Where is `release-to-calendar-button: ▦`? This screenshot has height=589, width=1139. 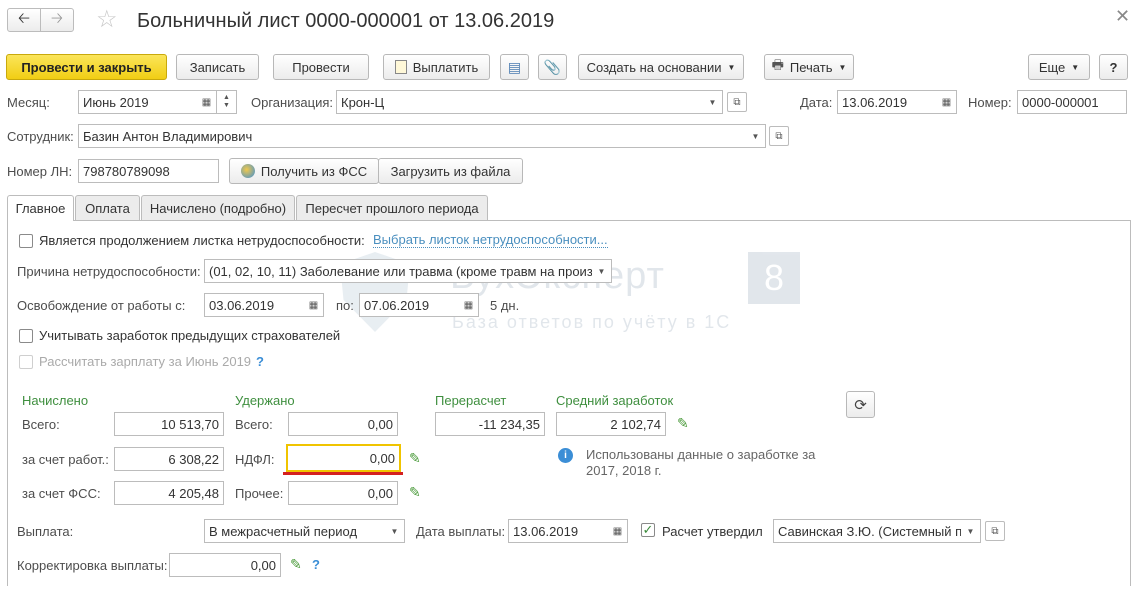 release-to-calendar-button: ▦ is located at coordinates (469, 305).